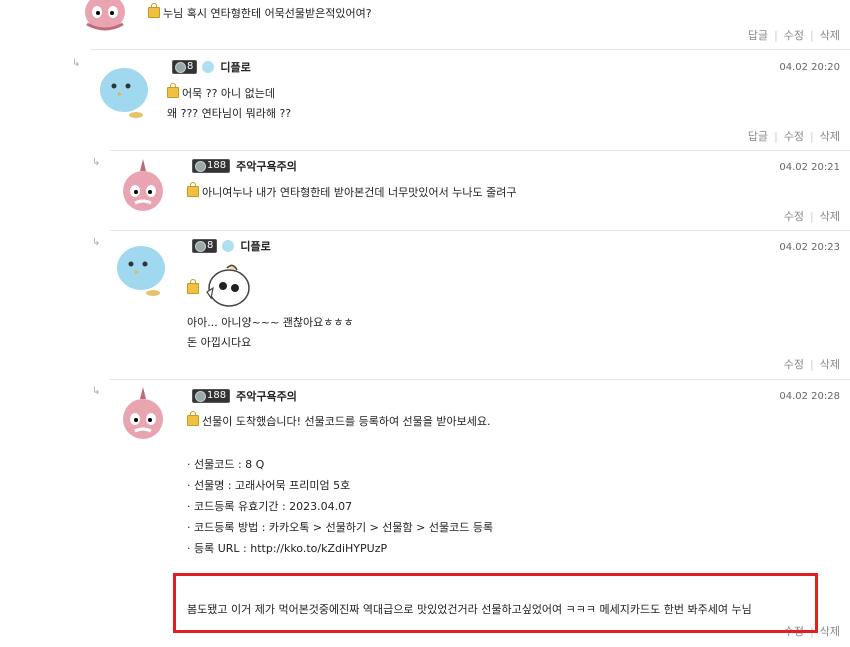 The height and width of the screenshot is (647, 850). I want to click on comment-date: 04.02 20:23, so click(809, 247).